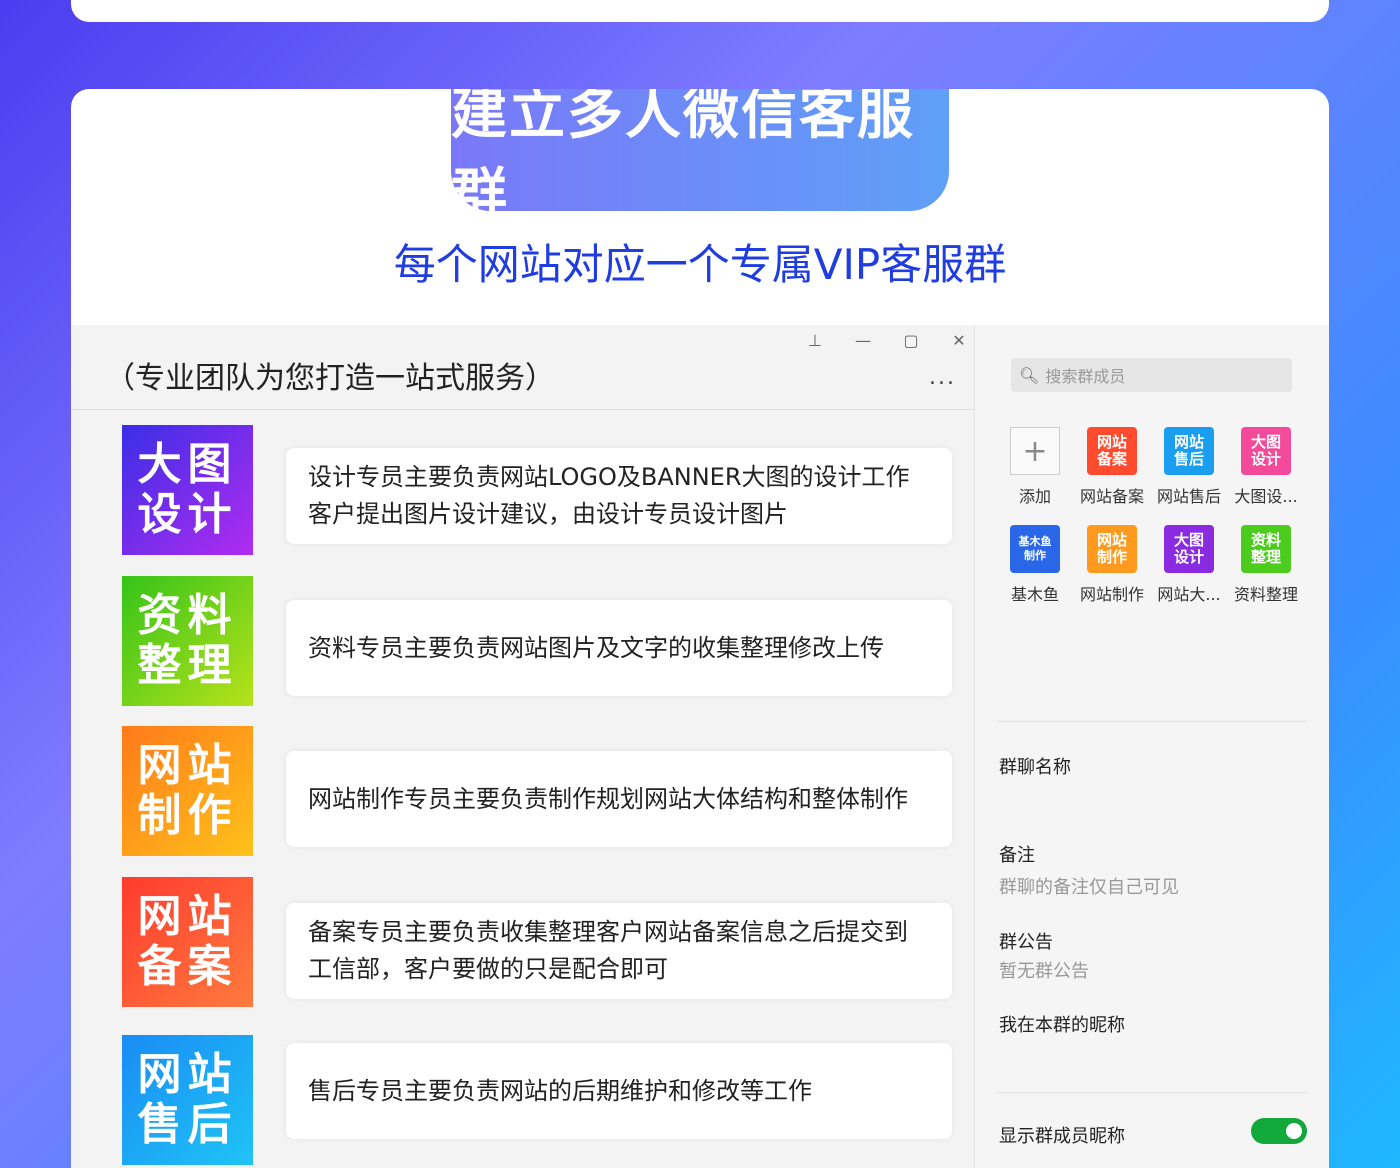 The width and height of the screenshot is (1400, 1168). I want to click on avatar: 资料 整理, so click(1266, 549).